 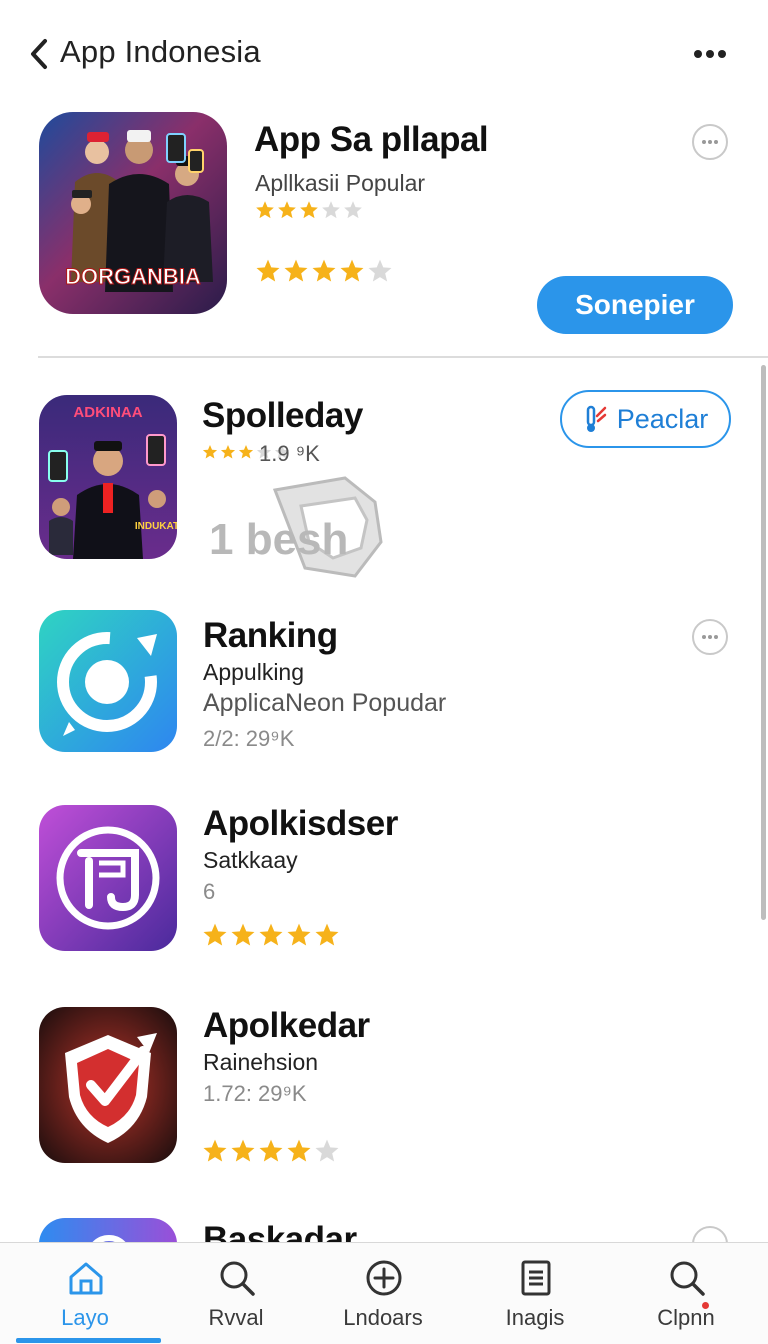 I want to click on app-rating-apolkisdser, so click(x=271, y=935).